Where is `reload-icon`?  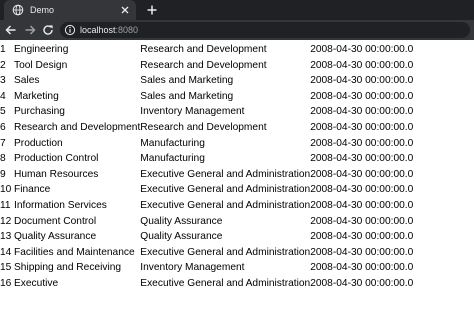 reload-icon is located at coordinates (48, 30).